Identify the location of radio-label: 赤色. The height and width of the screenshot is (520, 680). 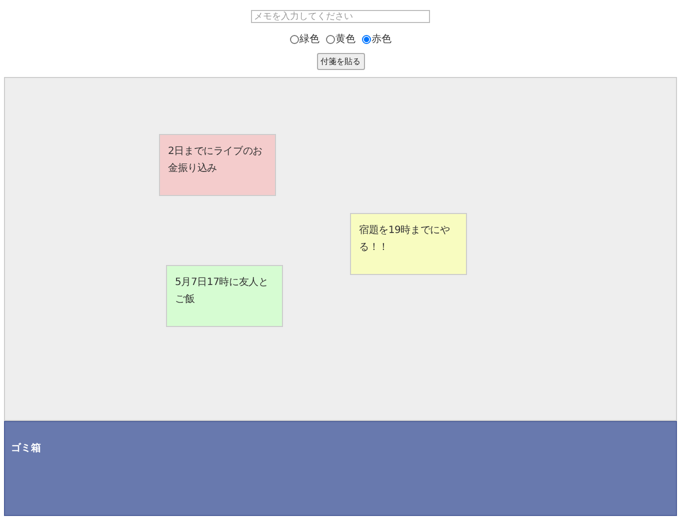
(382, 39).